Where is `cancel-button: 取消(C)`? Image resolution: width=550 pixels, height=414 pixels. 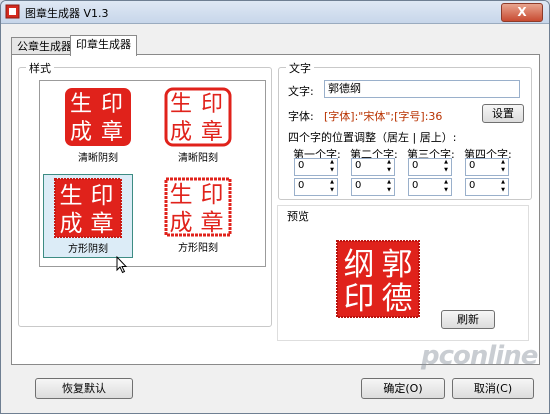
cancel-button: 取消(C) is located at coordinates (493, 388).